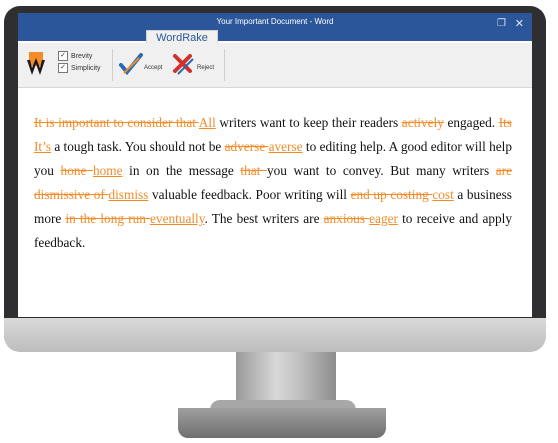 This screenshot has width=558, height=443. I want to click on inserted-text: eager, so click(383, 218).